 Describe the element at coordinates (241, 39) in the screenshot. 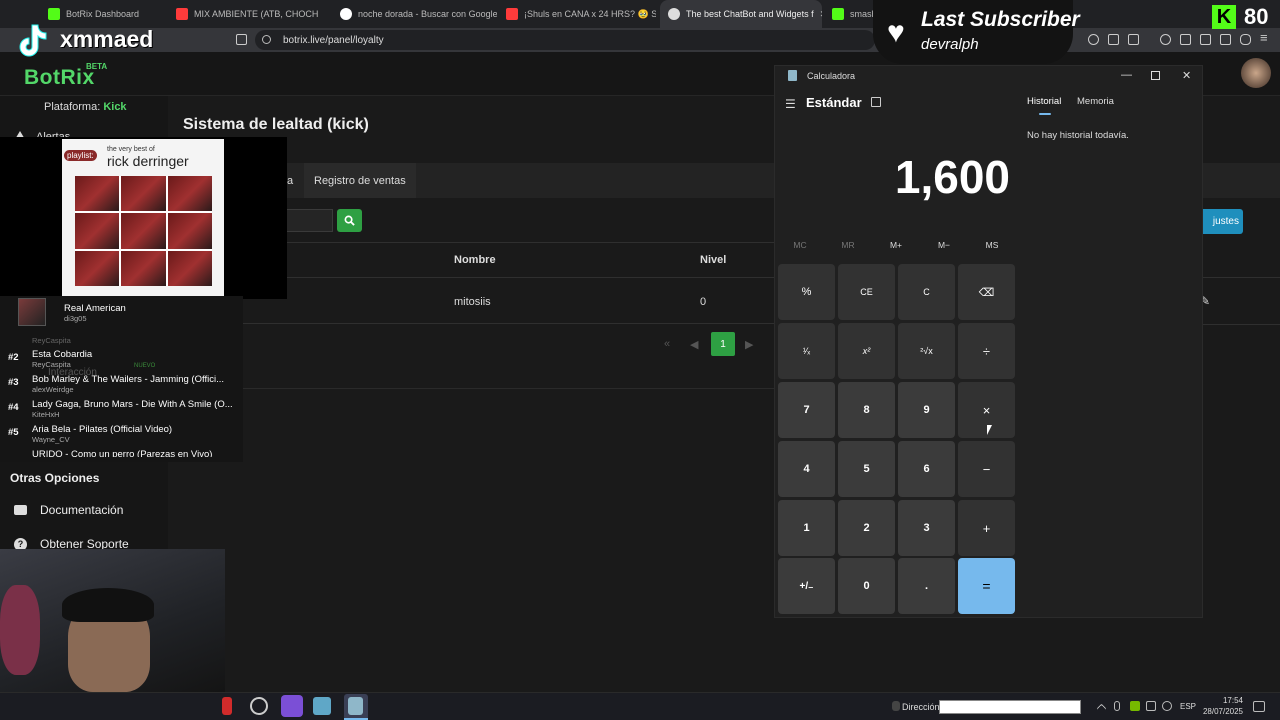

I see `bookmark-icon` at that location.